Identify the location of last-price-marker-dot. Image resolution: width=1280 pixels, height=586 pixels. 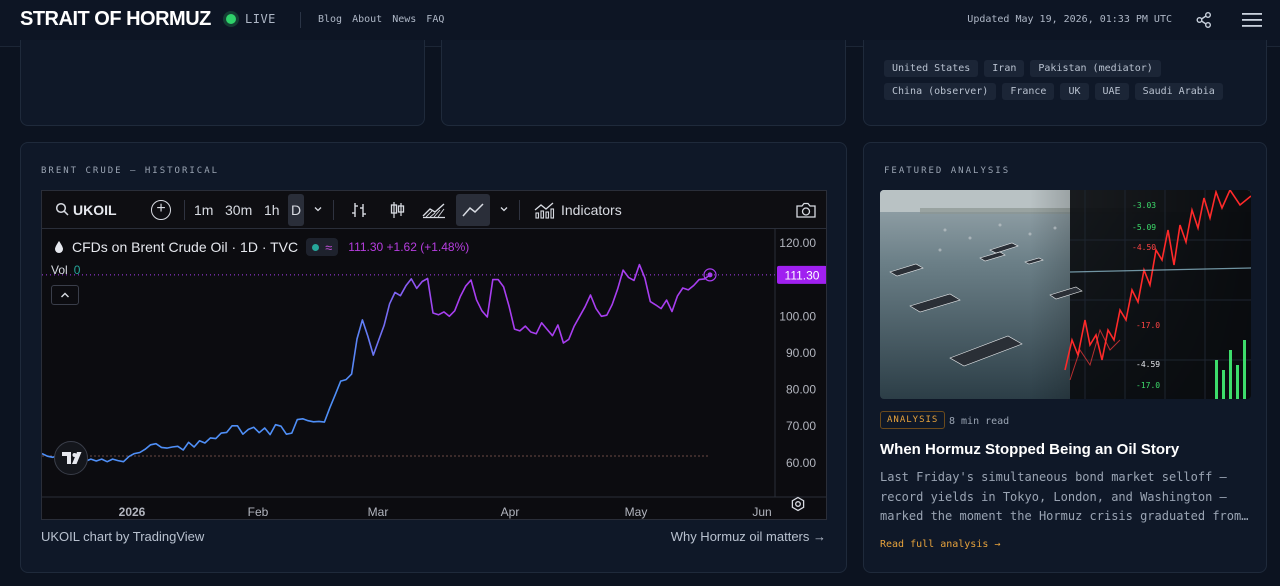
(710, 275).